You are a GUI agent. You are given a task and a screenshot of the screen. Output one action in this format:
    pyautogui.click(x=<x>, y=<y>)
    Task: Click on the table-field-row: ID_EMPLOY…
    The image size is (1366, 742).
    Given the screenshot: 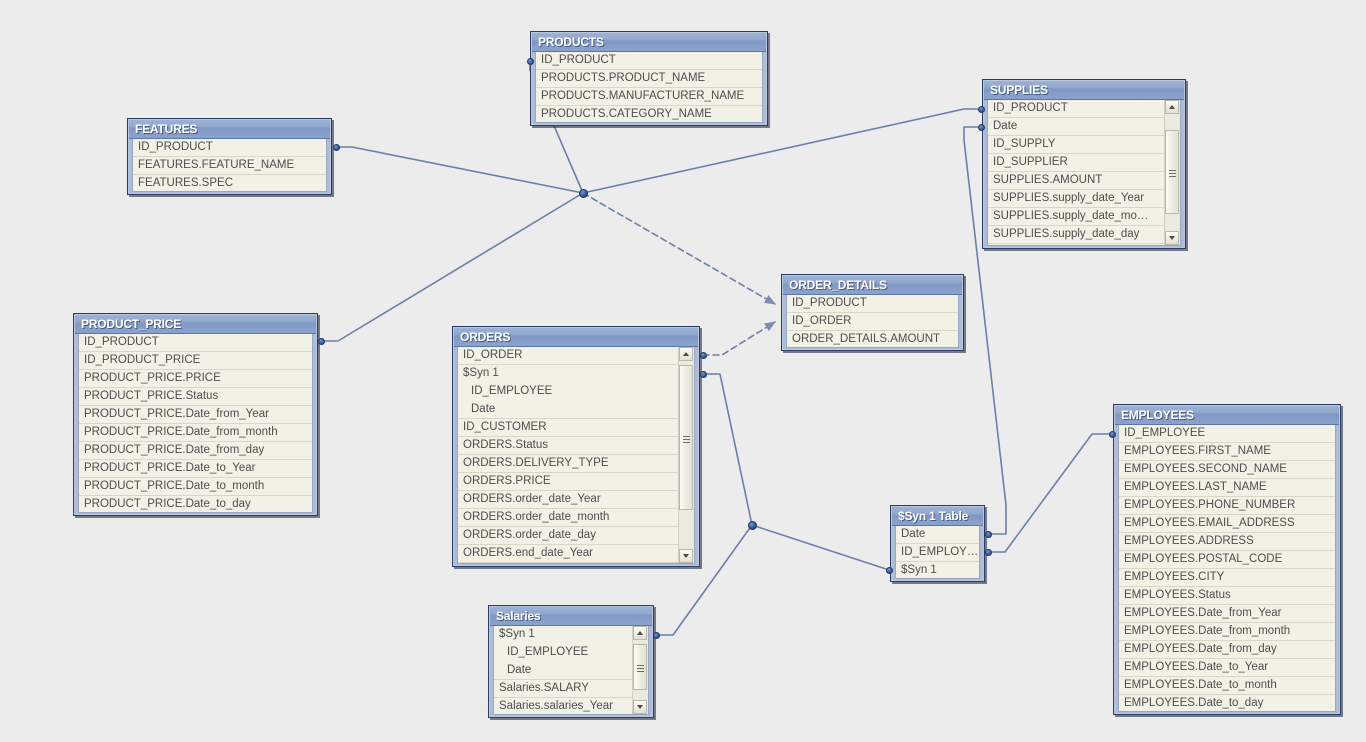 What is the action you would take?
    pyautogui.click(x=937, y=553)
    